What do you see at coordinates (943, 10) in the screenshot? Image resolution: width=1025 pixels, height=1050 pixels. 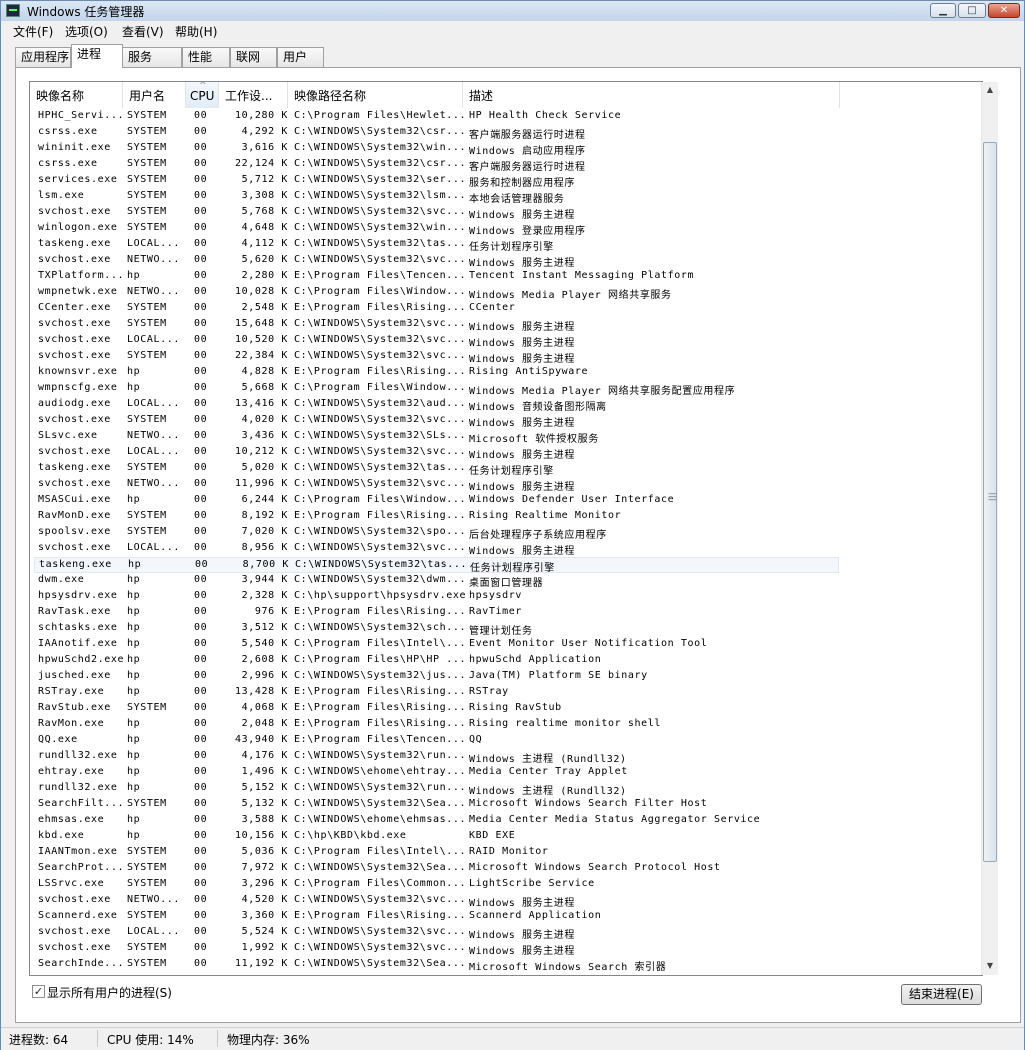 I see `minimize-icon: ▁` at bounding box center [943, 10].